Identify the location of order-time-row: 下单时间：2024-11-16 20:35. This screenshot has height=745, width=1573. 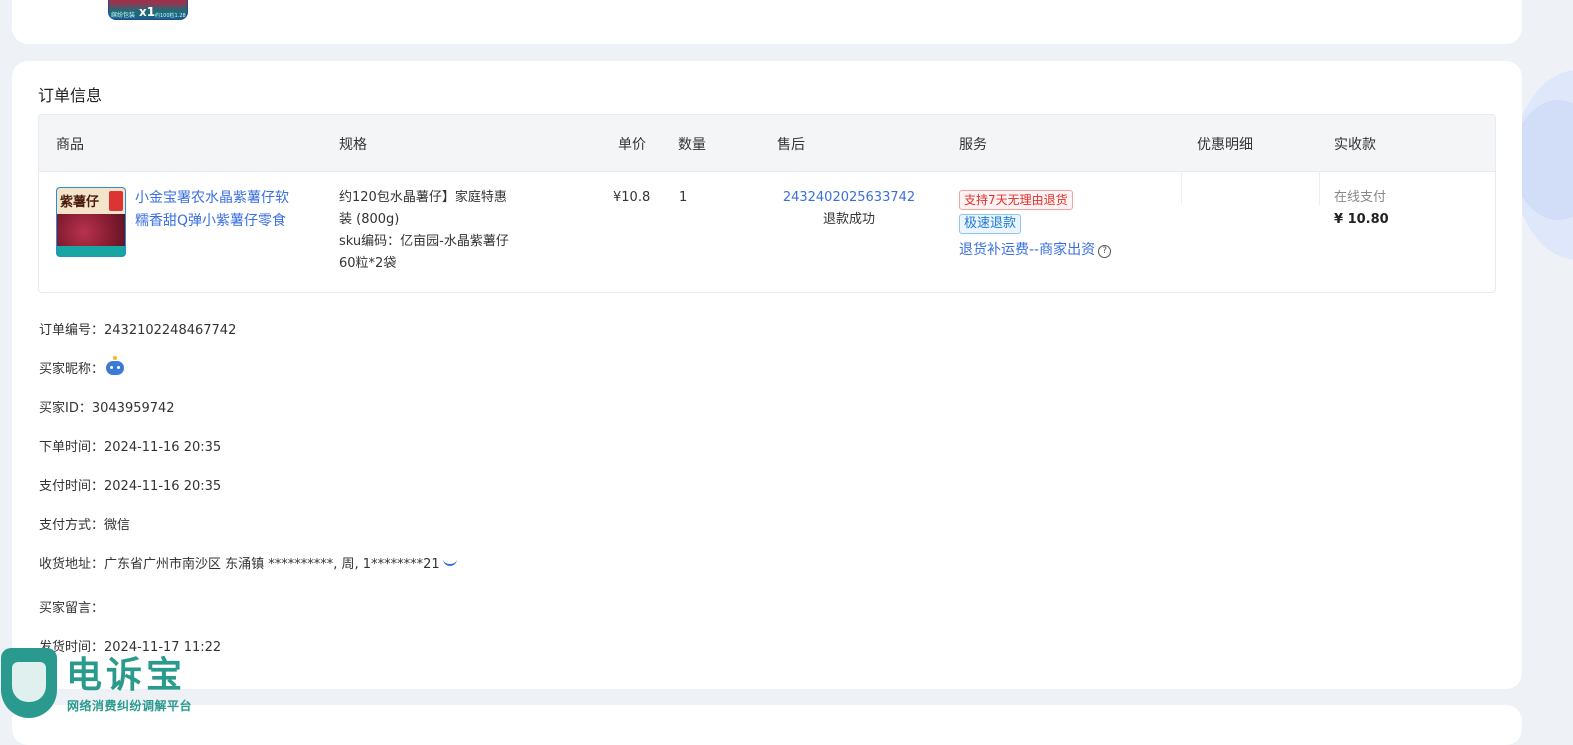
(130, 447).